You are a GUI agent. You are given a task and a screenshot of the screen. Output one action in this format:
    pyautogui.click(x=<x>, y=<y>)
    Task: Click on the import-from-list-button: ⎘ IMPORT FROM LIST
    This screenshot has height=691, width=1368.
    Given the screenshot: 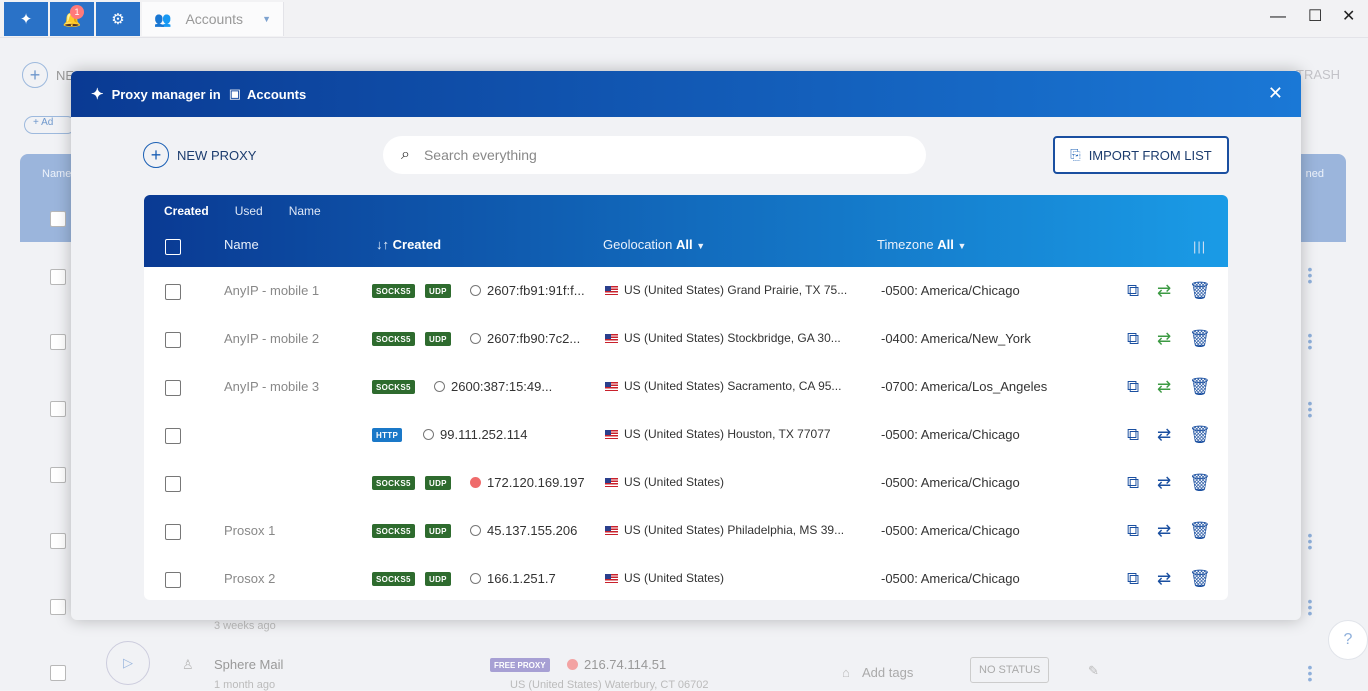 What is the action you would take?
    pyautogui.click(x=1141, y=155)
    